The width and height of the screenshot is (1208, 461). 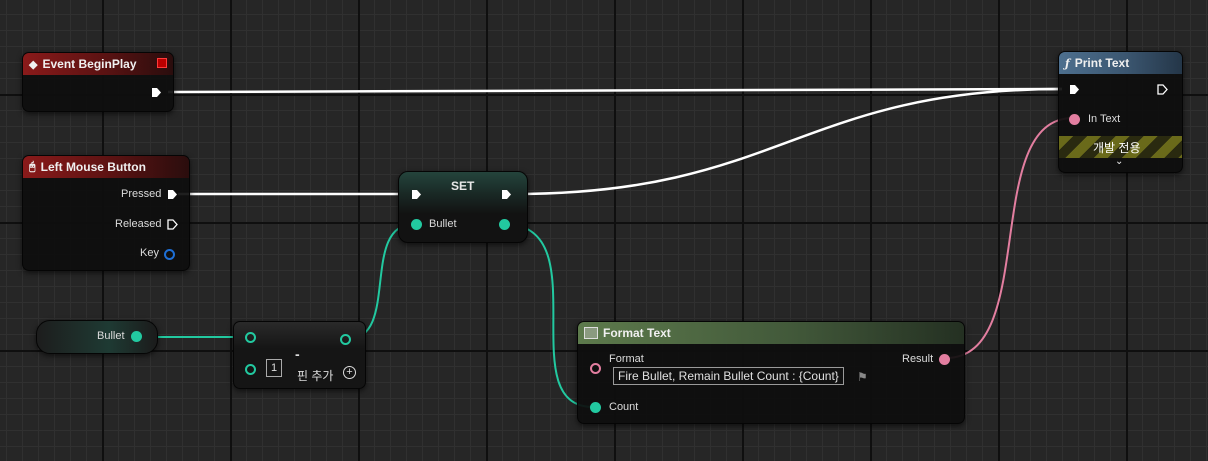 I want to click on subtract-b-pin, so click(x=250, y=369).